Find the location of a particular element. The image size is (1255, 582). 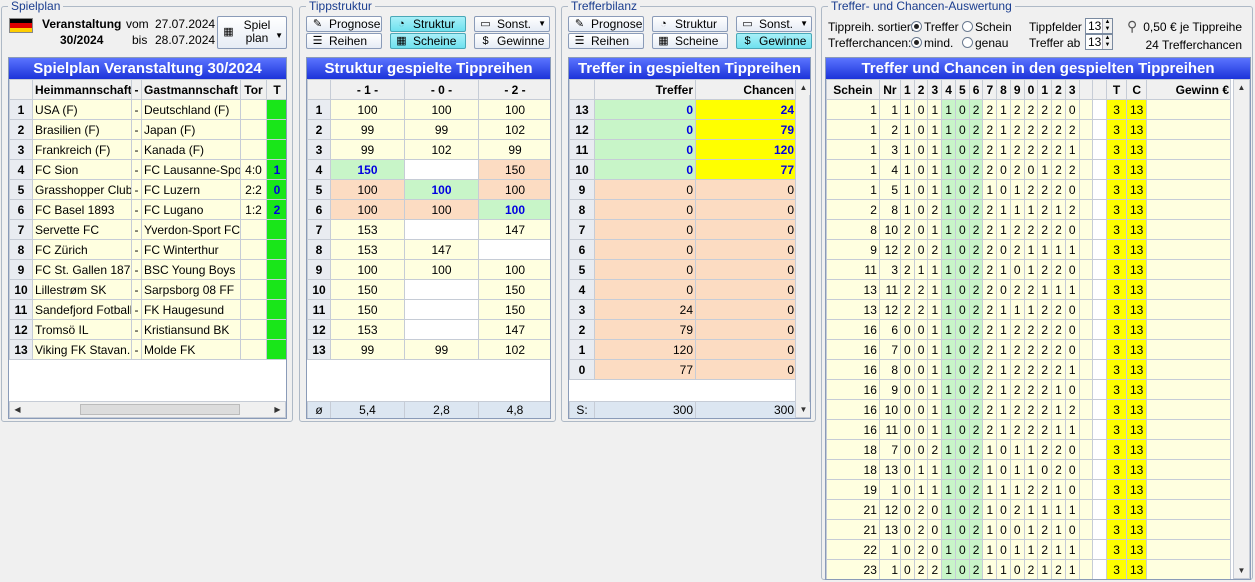

table-row: 1 1 1 0 1 1 0 2 2 1 2 2 2 2 0 3 13 is located at coordinates (1028, 109).